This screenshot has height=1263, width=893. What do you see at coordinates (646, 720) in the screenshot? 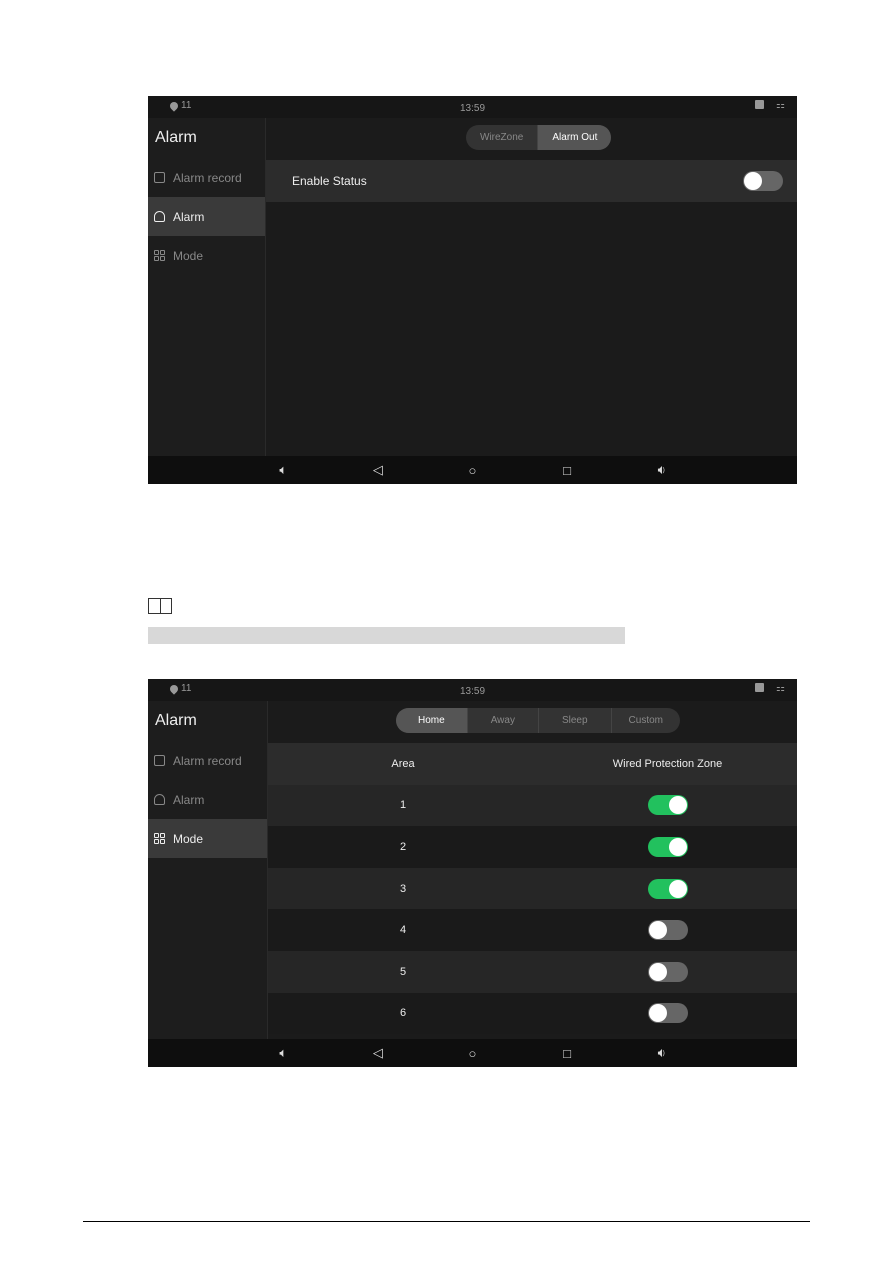
I see `tab-custom: Custom` at bounding box center [646, 720].